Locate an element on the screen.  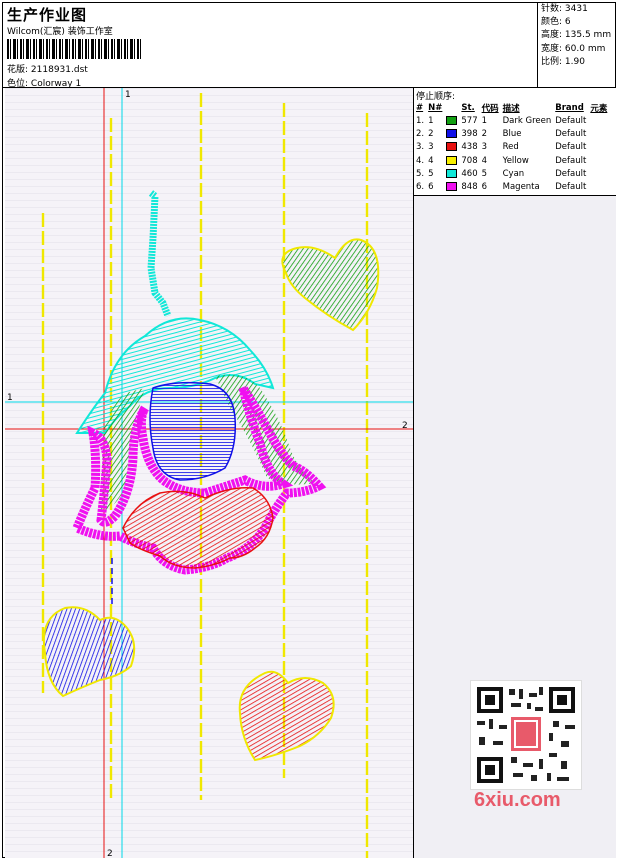
row-needle: 5 is located at coordinates (431, 173).